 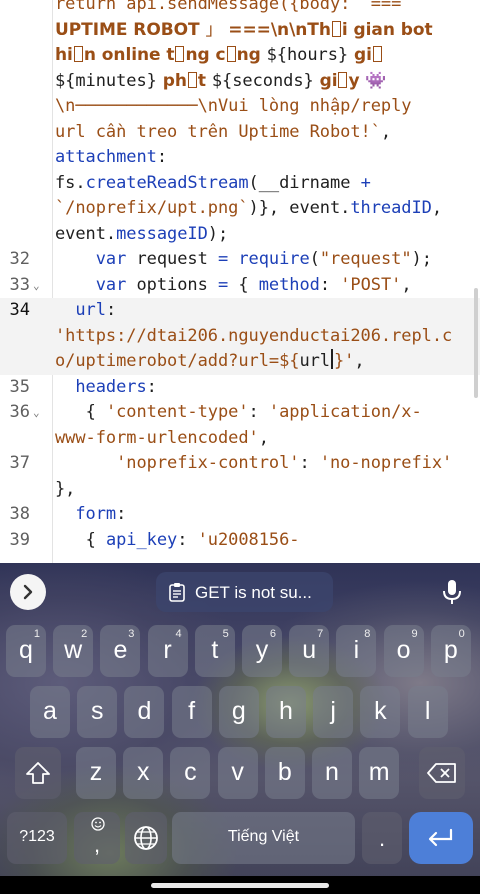 I want to click on code-line: event.messageID);, so click(x=240, y=235).